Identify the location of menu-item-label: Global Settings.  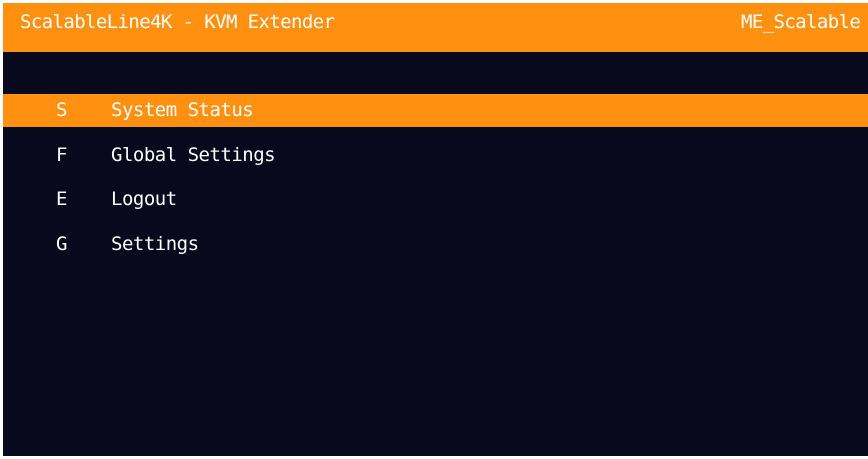
(193, 154).